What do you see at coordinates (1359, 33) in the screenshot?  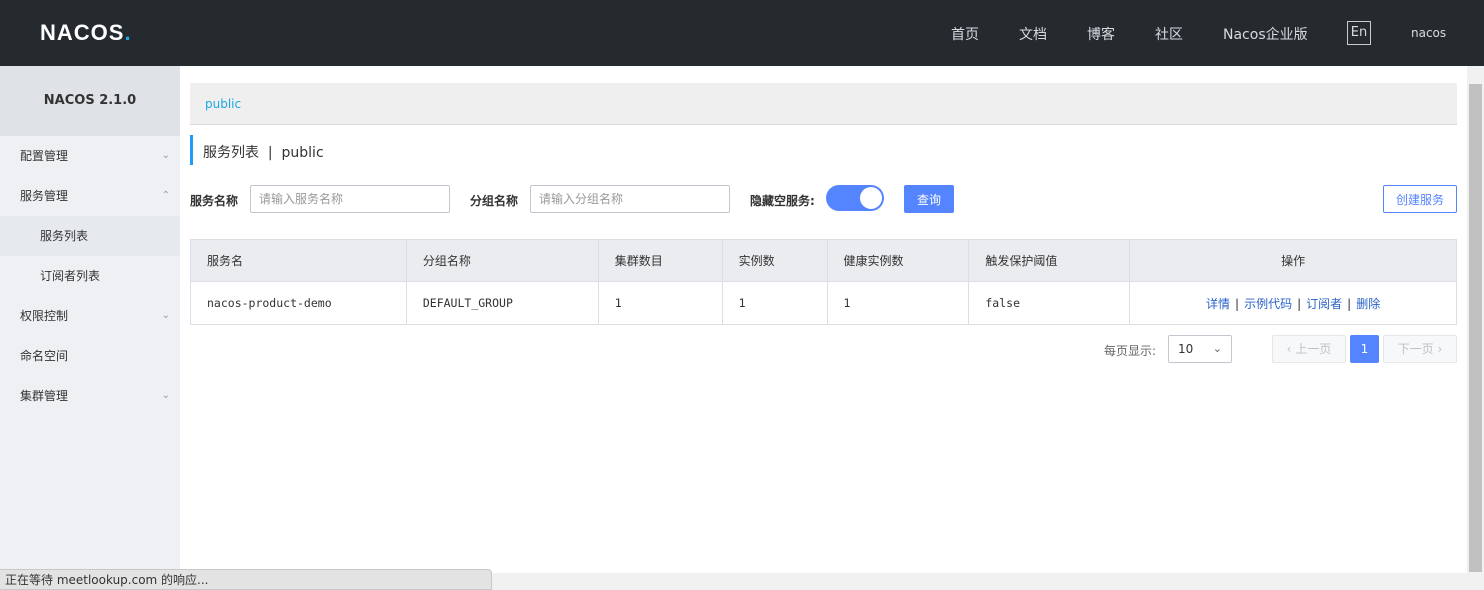 I see `language-switch: En` at bounding box center [1359, 33].